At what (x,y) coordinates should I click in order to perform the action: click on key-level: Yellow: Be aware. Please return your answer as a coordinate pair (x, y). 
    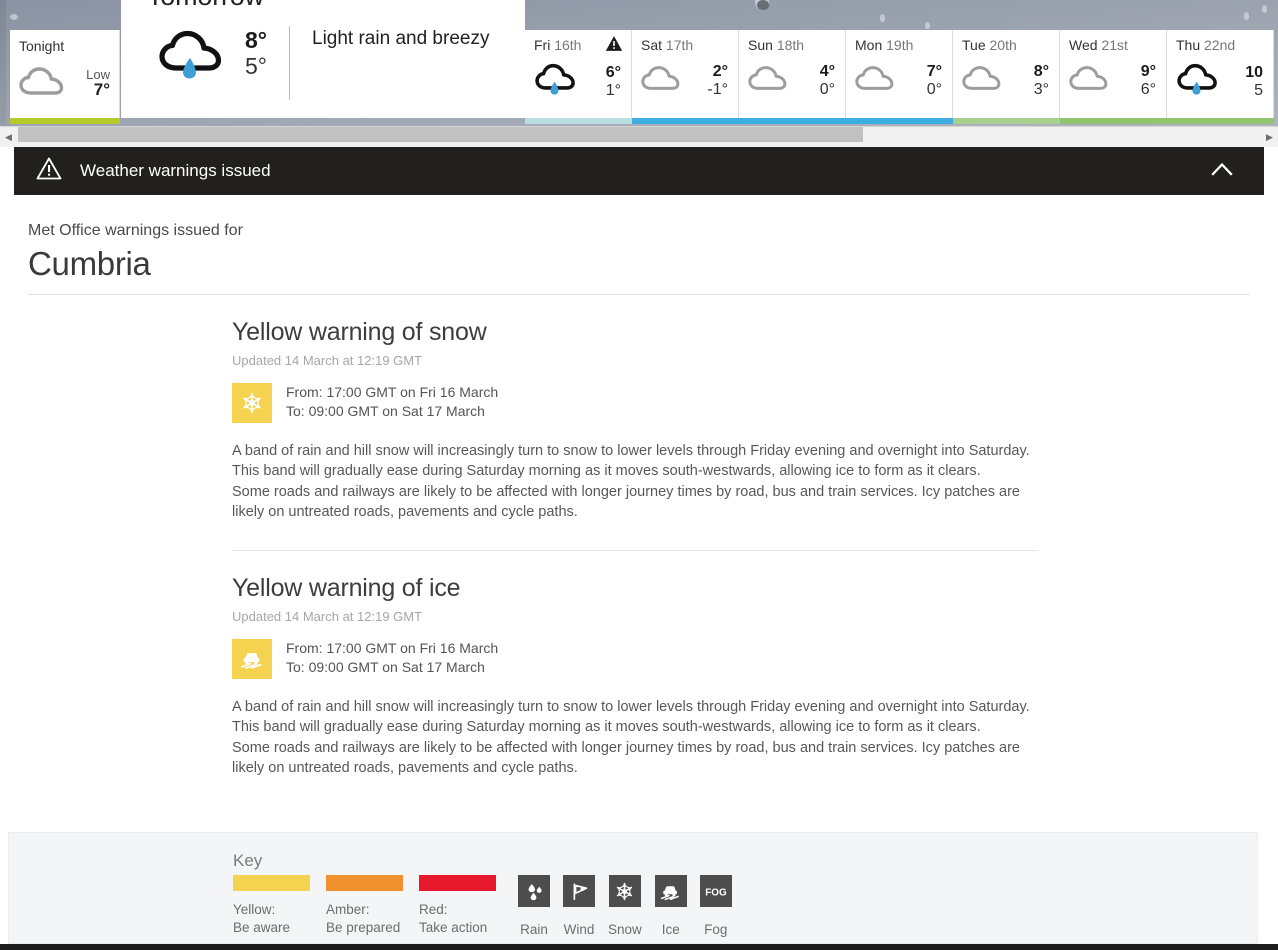
    Looking at the image, I should click on (271, 906).